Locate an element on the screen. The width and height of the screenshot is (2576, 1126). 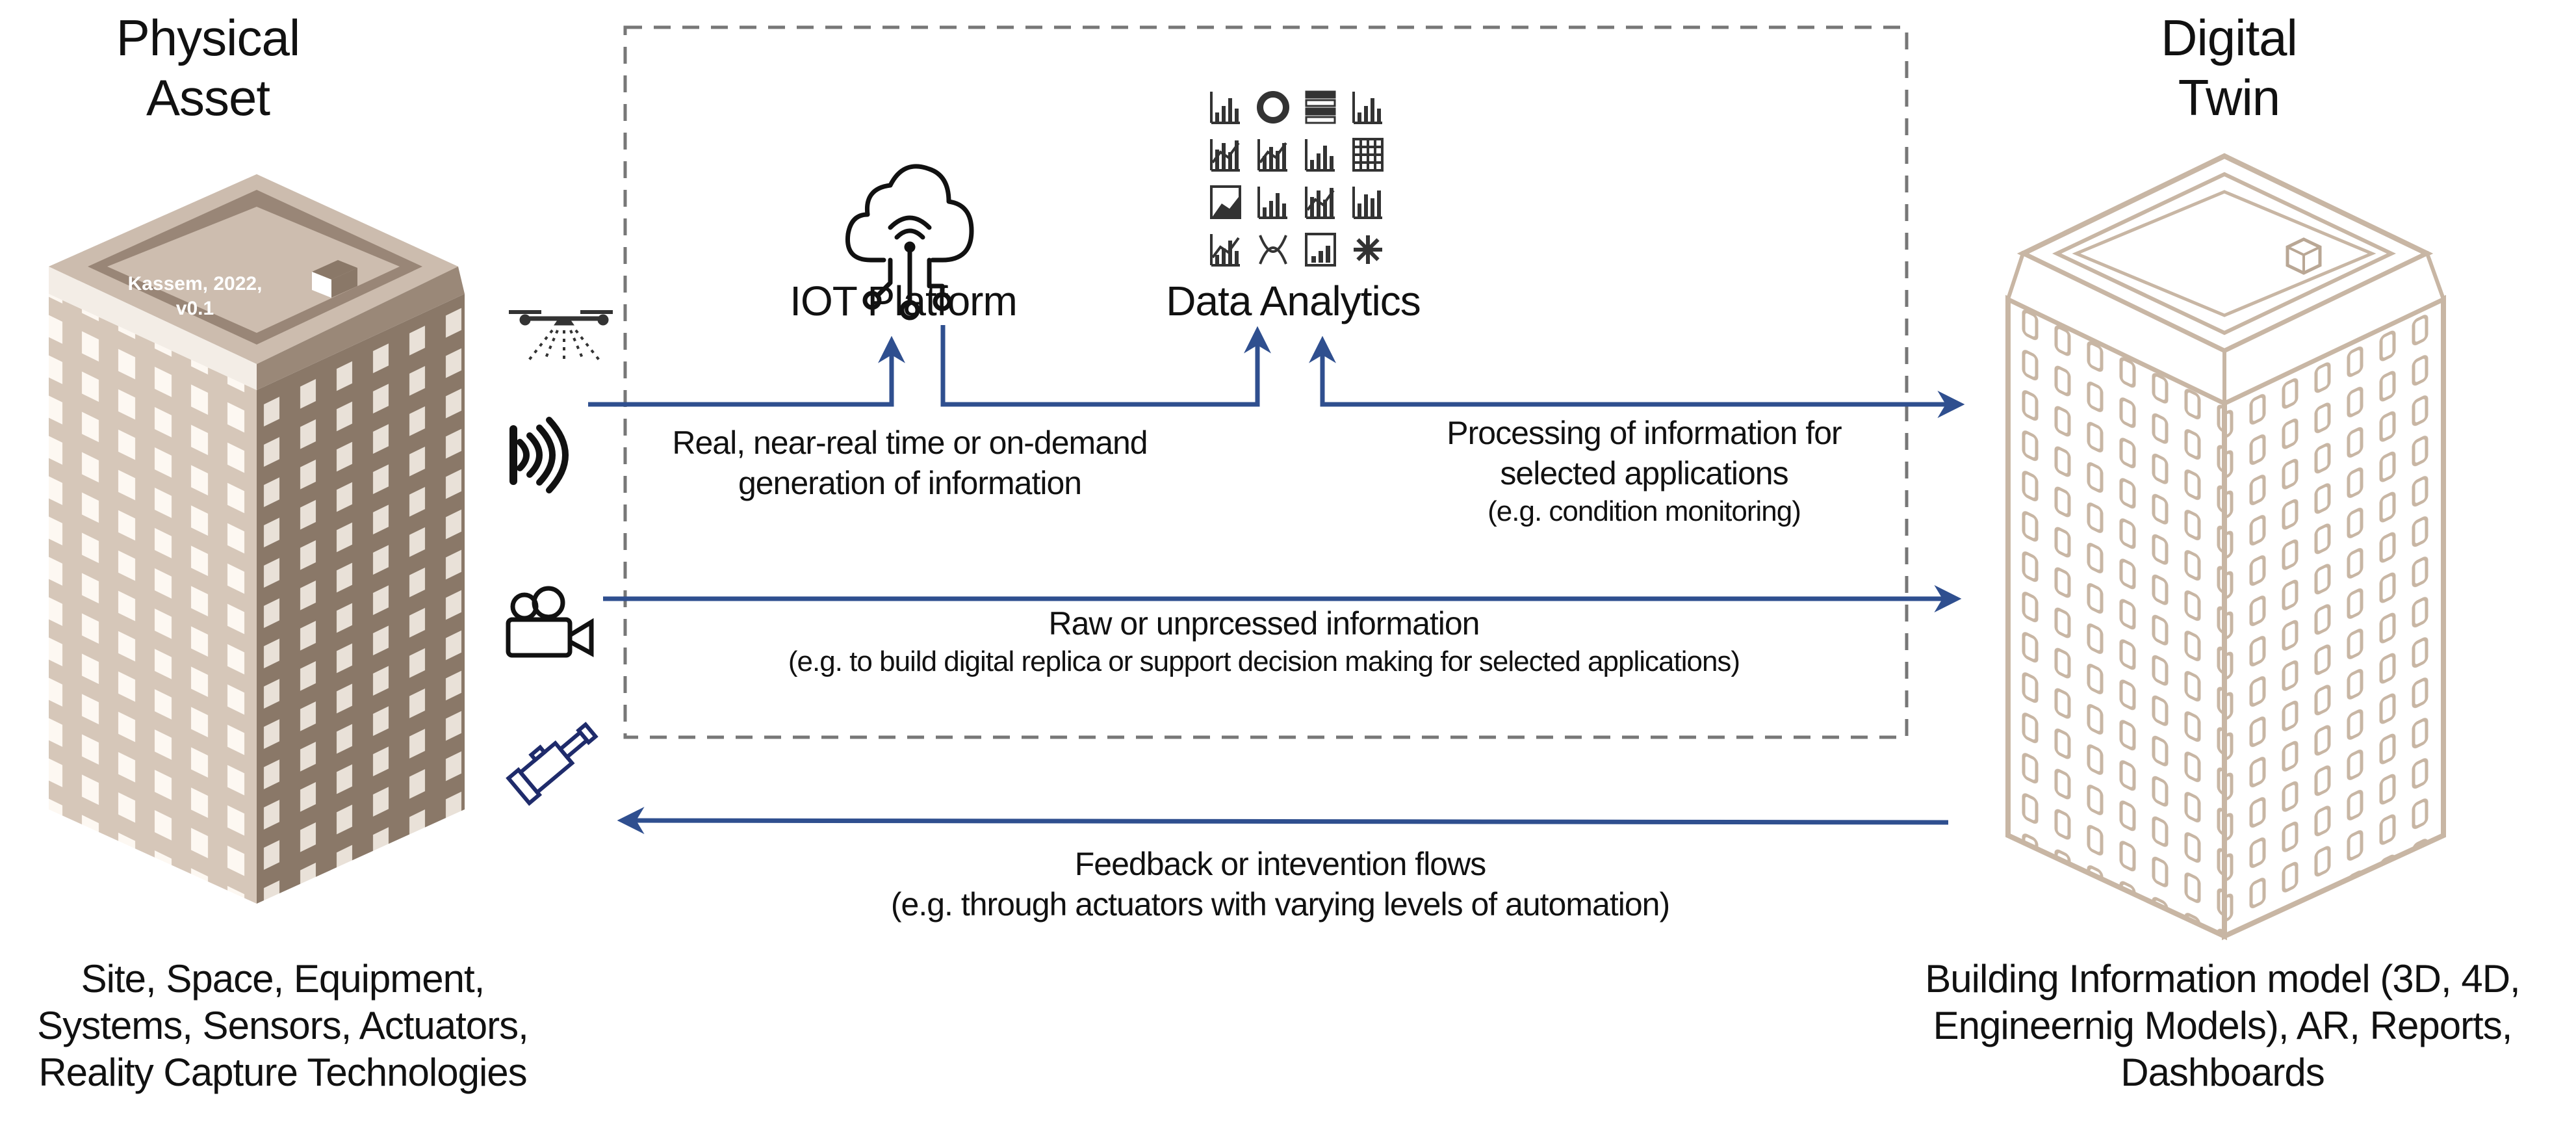
table-grid-icon is located at coordinates (1368, 155).